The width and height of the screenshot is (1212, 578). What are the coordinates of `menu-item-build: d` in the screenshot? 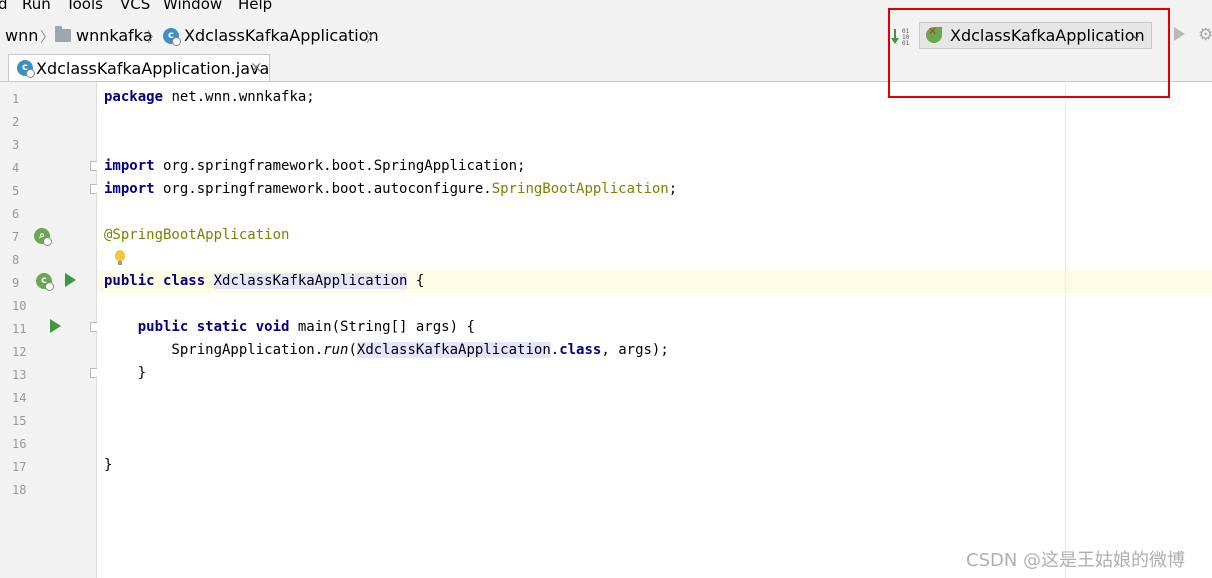 It's located at (4, 6).